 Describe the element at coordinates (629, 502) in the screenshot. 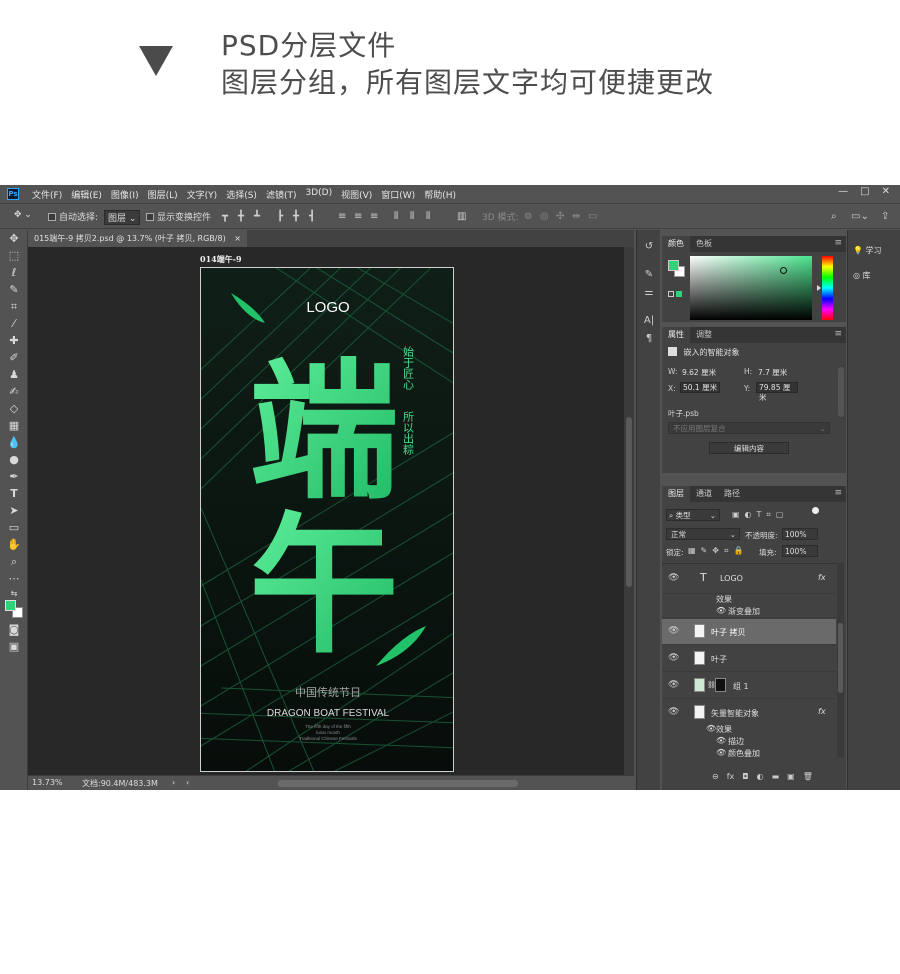

I see `vertical-scroll-thumb` at that location.